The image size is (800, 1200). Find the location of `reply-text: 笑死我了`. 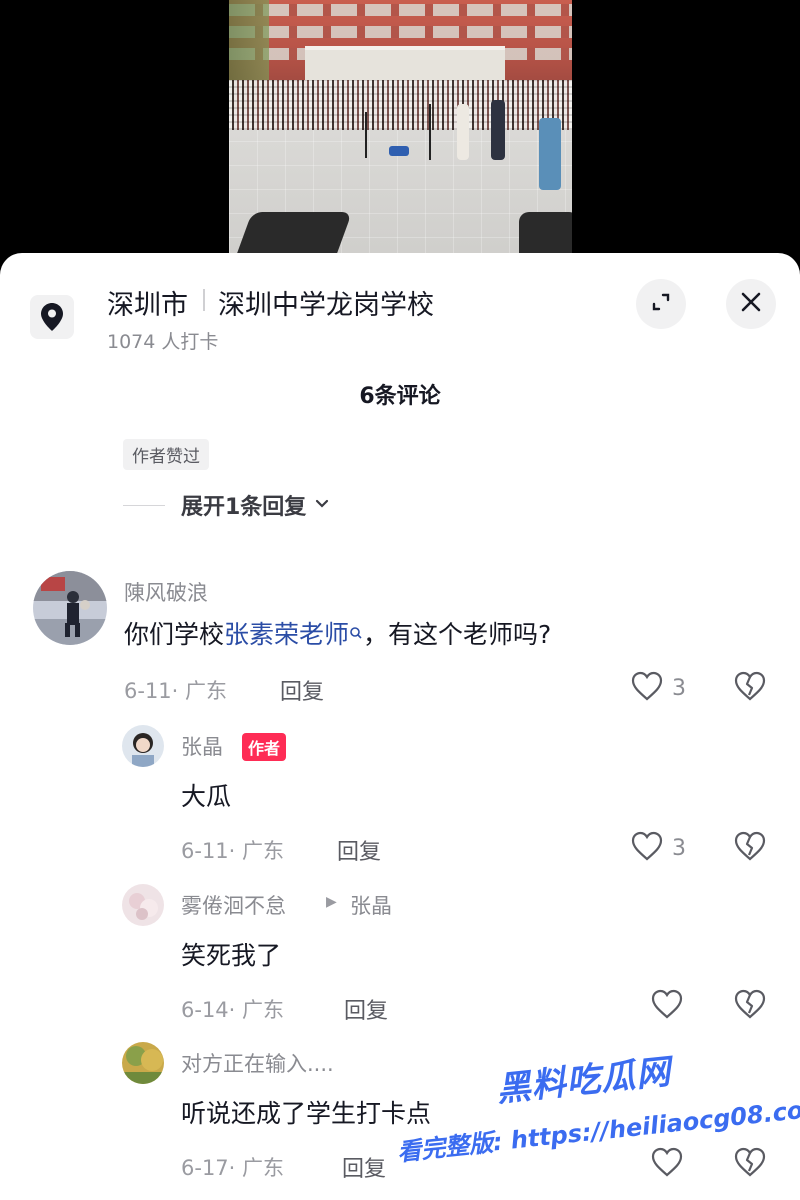

reply-text: 笑死我了 is located at coordinates (231, 955).